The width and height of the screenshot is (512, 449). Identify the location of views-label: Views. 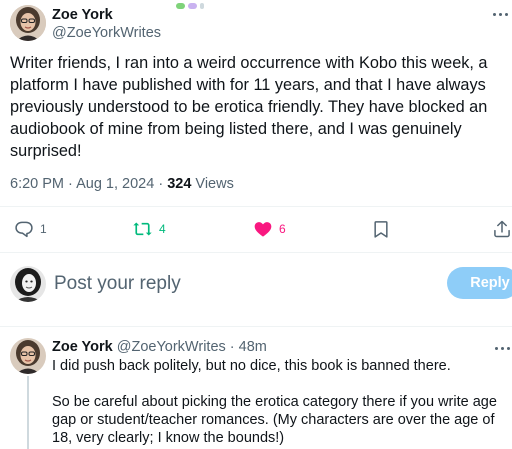
(212, 184).